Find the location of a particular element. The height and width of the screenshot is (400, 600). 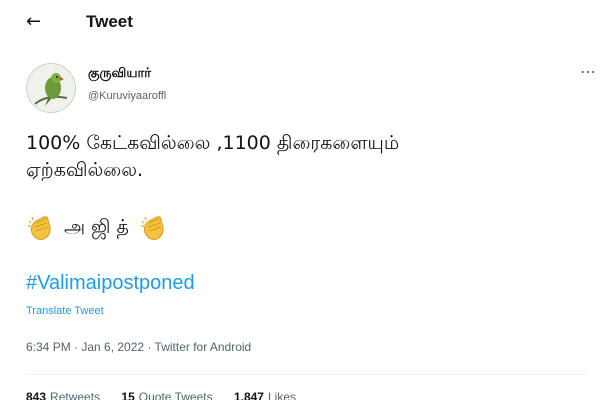

quotes-count: 15 is located at coordinates (127, 395).